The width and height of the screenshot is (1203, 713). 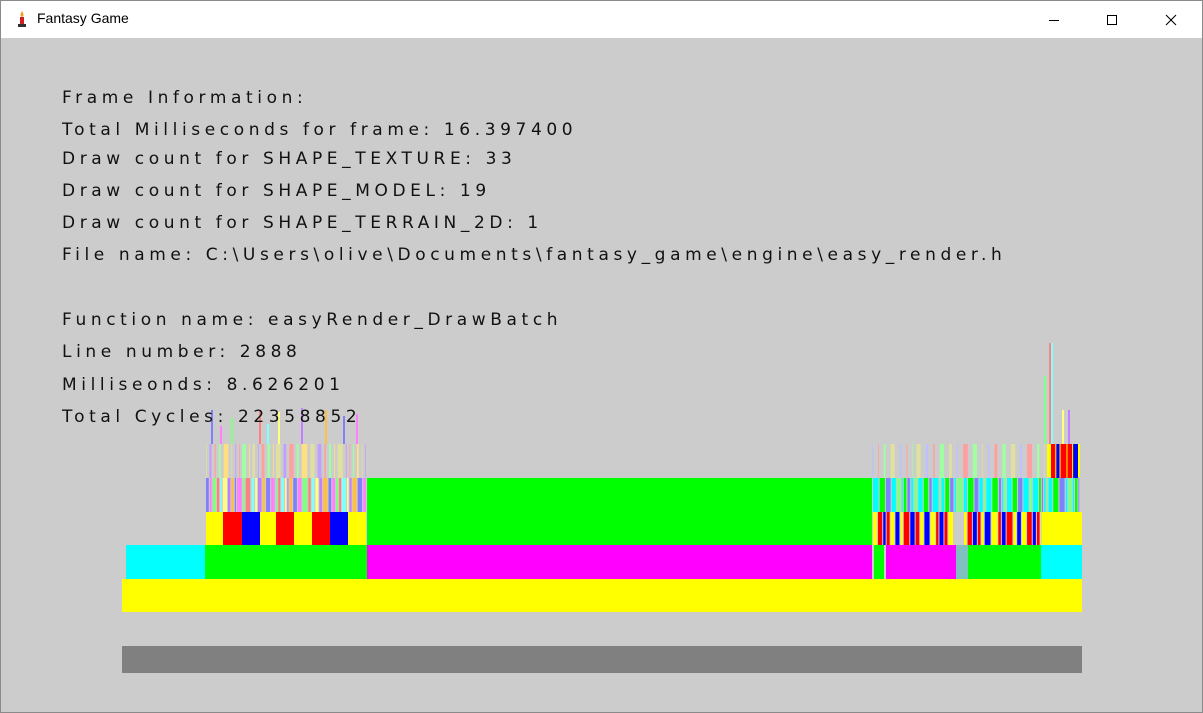 What do you see at coordinates (619, 562) in the screenshot?
I see `flame-block-level1-selected` at bounding box center [619, 562].